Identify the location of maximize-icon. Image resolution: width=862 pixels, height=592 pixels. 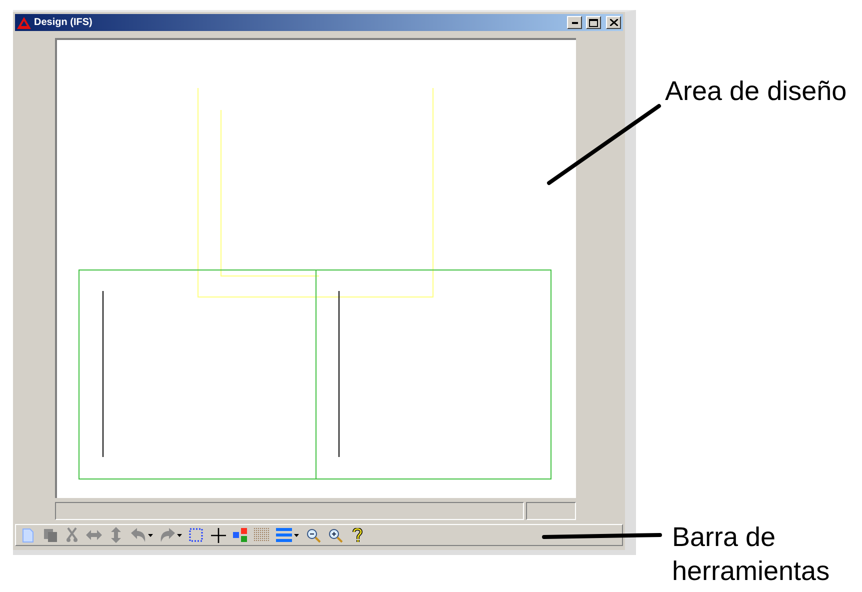
(593, 22).